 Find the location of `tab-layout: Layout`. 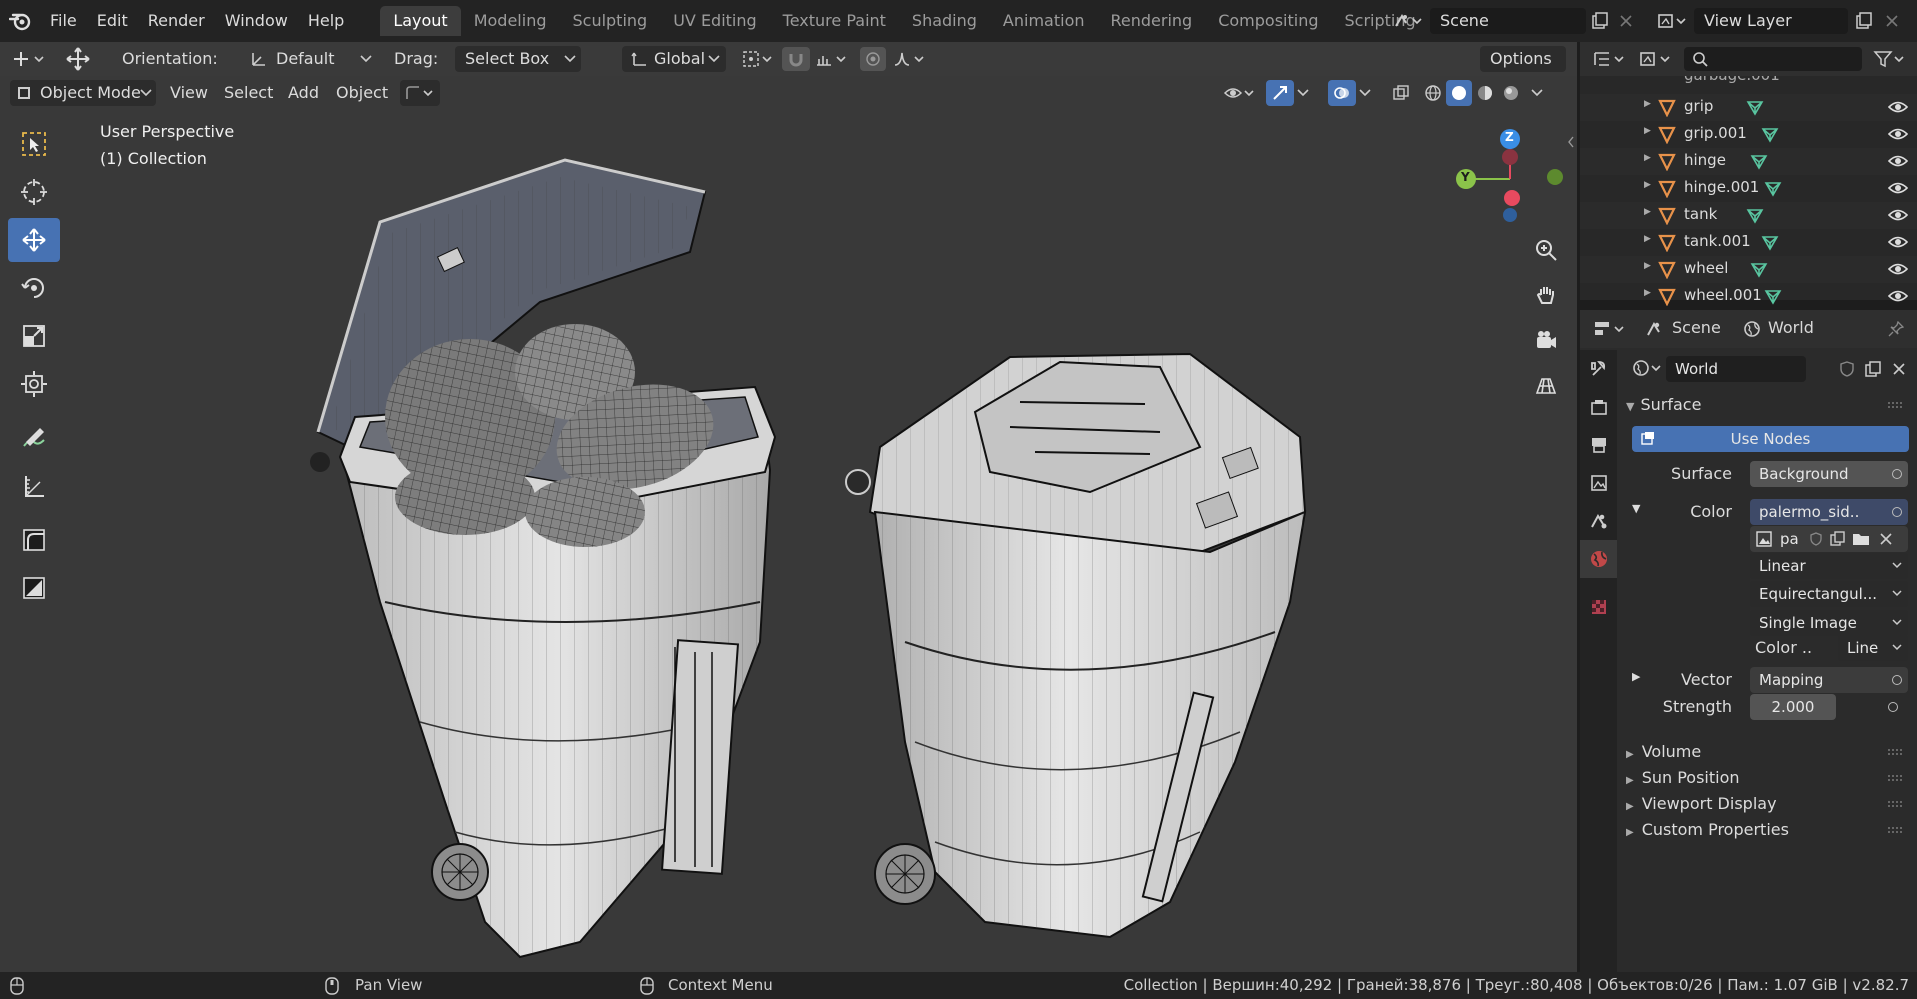

tab-layout: Layout is located at coordinates (420, 21).